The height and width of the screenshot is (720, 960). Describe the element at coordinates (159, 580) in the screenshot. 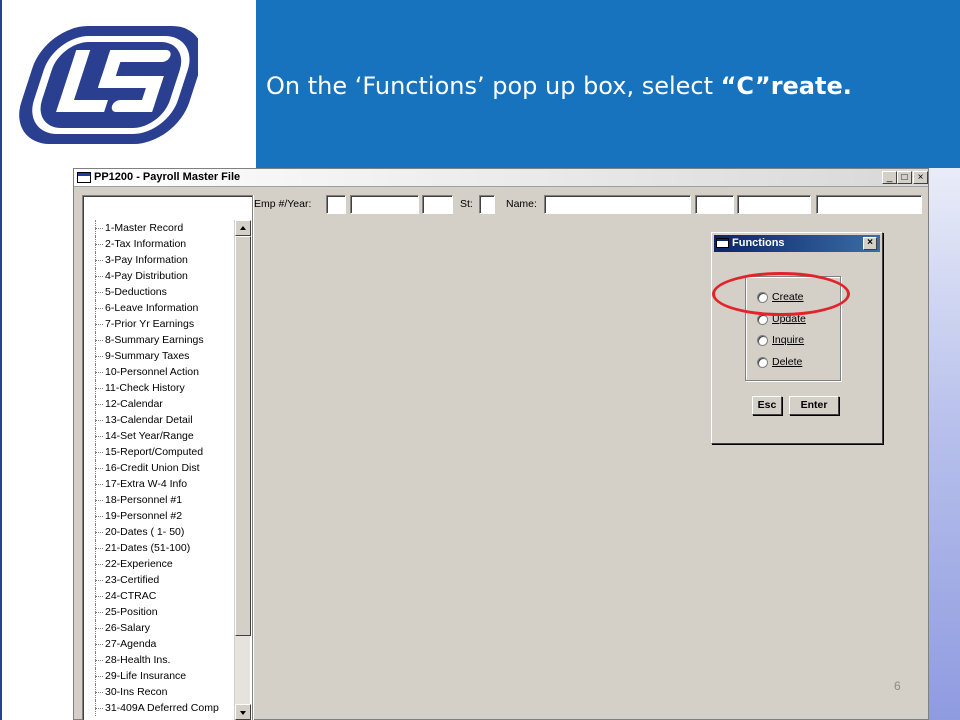

I see `tree-item: 23-Certified` at that location.